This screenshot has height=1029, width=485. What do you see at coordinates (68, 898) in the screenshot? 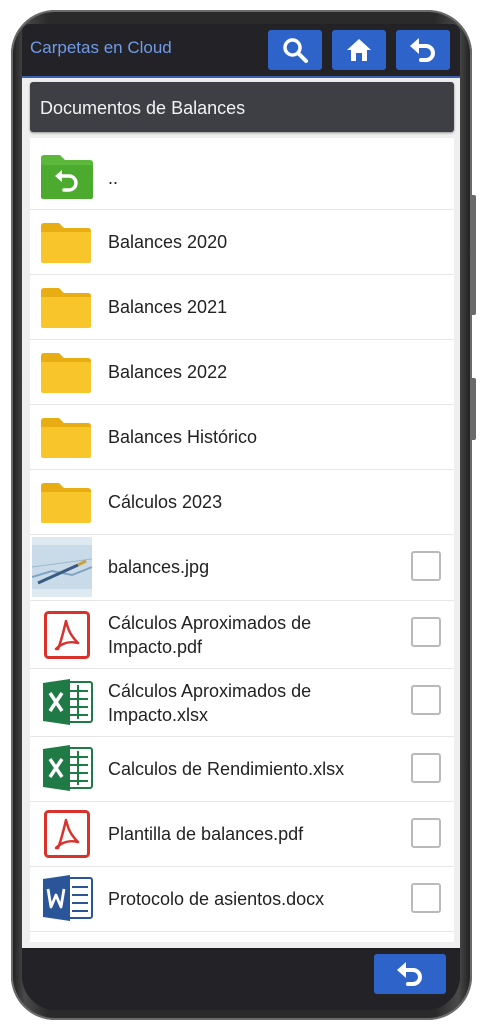
I see `word-icon` at bounding box center [68, 898].